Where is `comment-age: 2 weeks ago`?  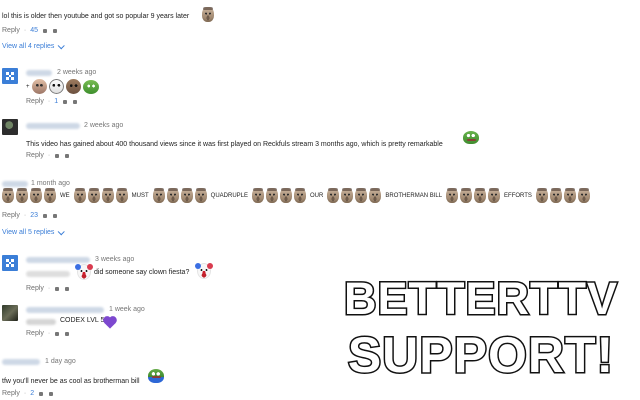
comment-age: 2 weeks ago is located at coordinates (104, 125).